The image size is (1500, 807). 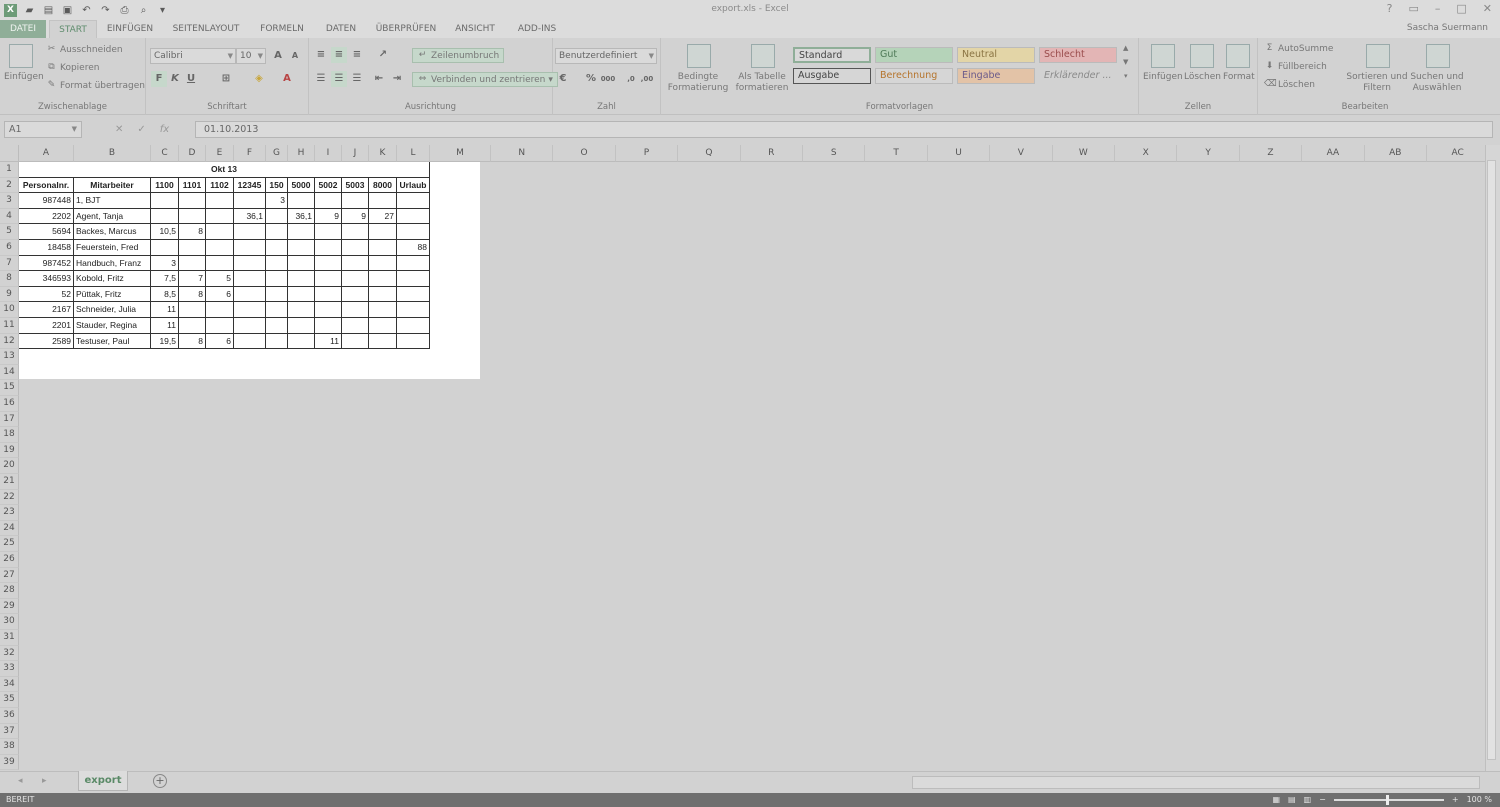 I want to click on row-header-9: 9, so click(x=9, y=294).